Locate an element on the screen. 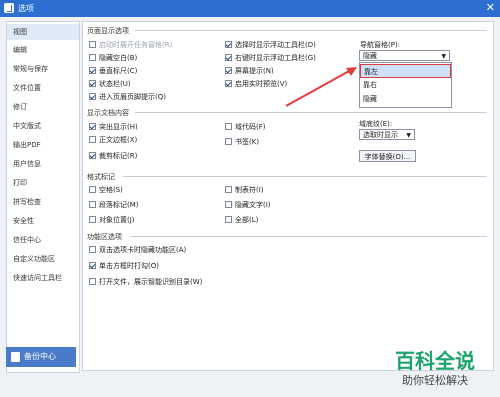 This screenshot has height=397, width=500. backup-center-button: 备份中心 is located at coordinates (41, 357).